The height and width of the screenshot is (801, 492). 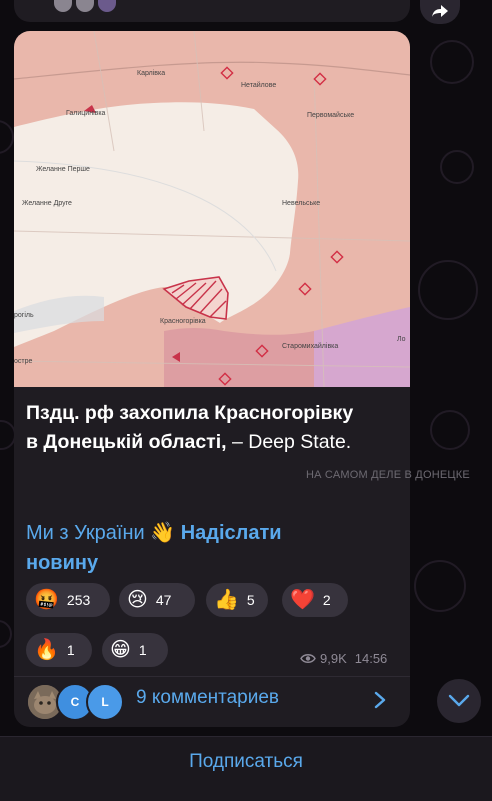 I want to click on reaction-chip-fire: 🔥 1, so click(x=59, y=650).